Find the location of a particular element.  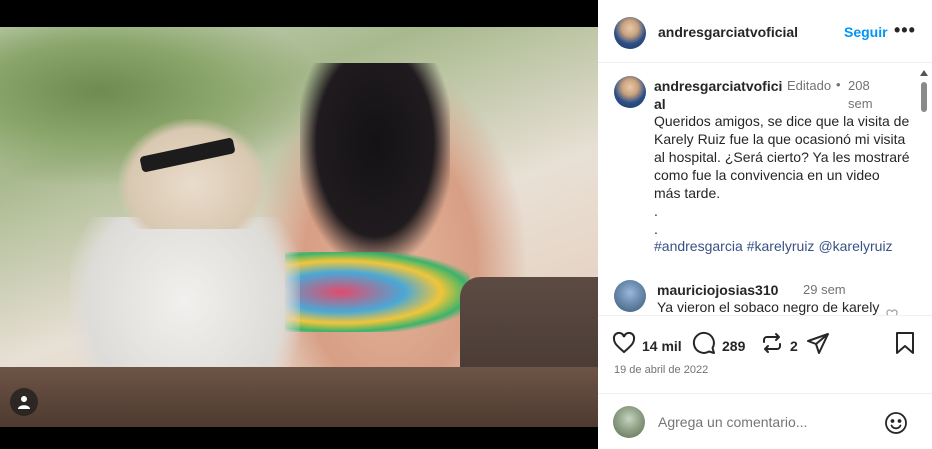

follow-button: Seguir is located at coordinates (866, 32).